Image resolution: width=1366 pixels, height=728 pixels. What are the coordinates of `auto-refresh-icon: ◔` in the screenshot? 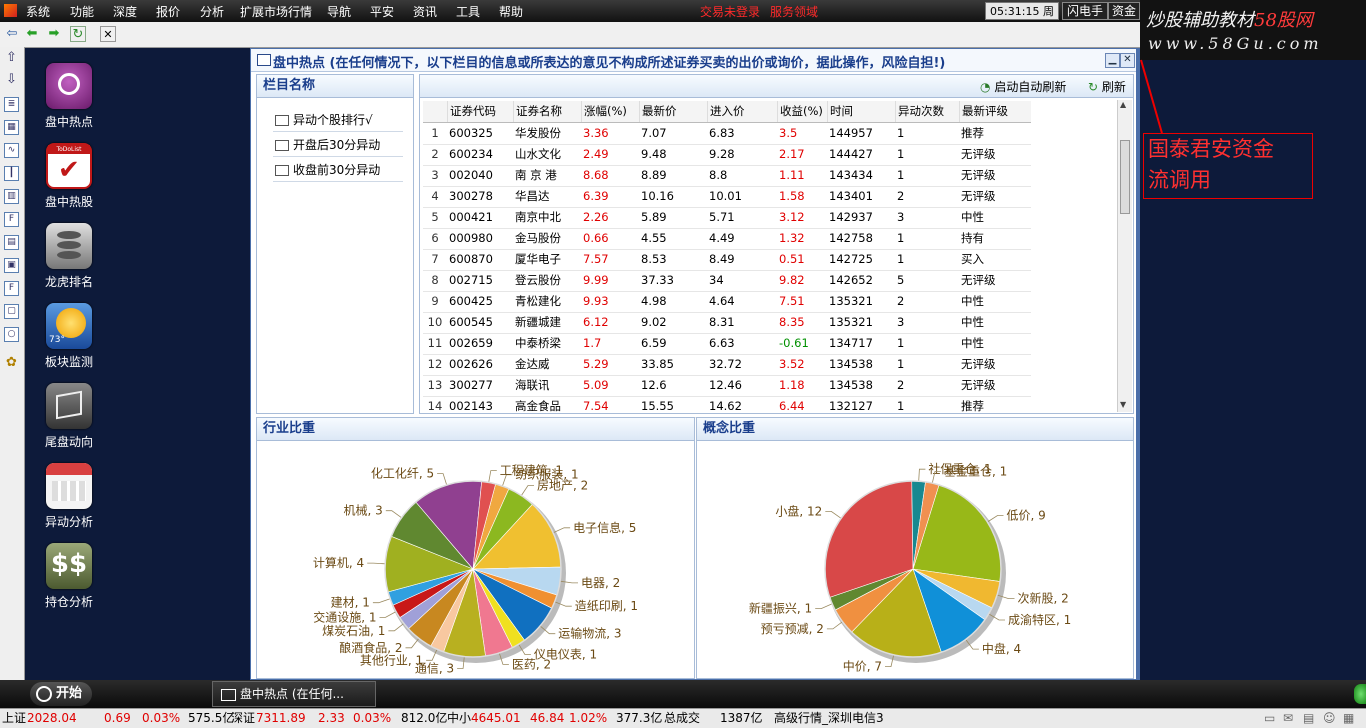 It's located at (985, 87).